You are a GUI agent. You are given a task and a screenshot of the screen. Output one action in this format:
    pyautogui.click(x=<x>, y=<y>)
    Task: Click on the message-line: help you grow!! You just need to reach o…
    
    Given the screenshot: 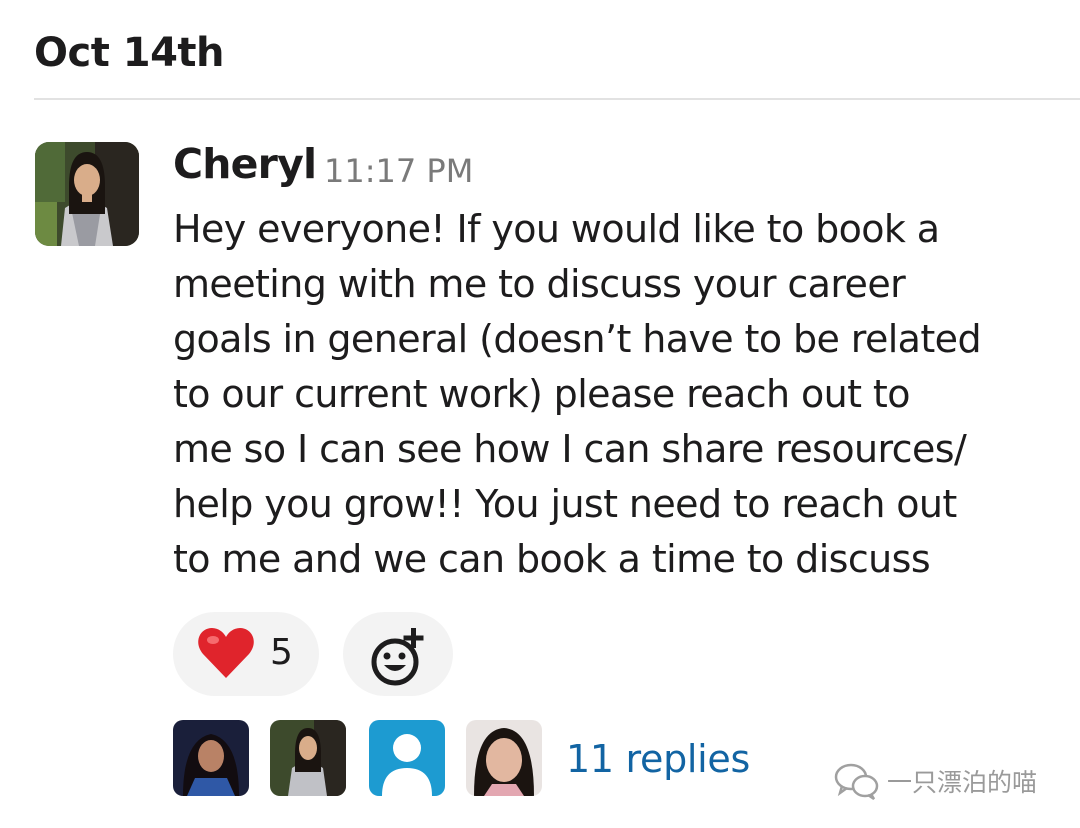 What is the action you would take?
    pyautogui.click(x=565, y=504)
    